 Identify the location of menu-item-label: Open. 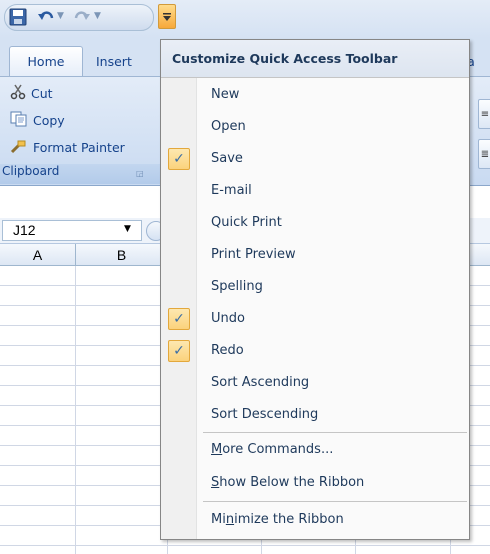
(228, 126).